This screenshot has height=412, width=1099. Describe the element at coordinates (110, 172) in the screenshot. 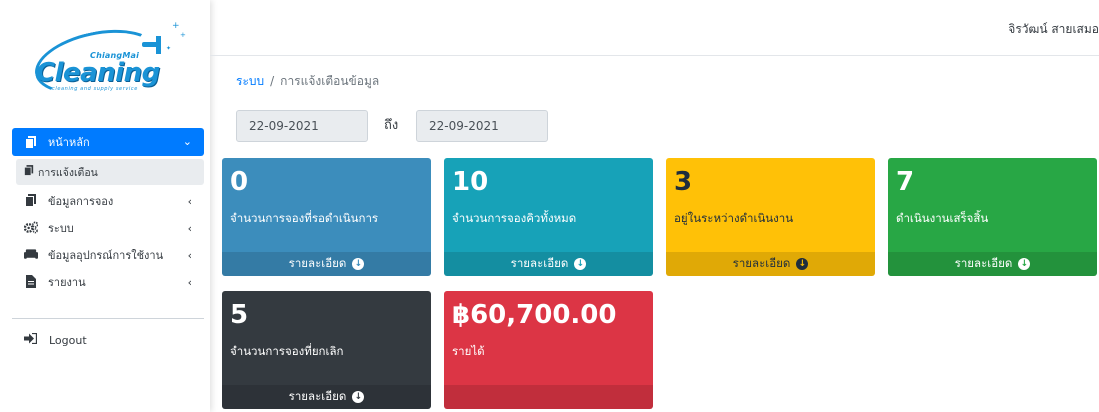

I see `sidebar-subitem-notifications: การแจ้งเตือน` at that location.